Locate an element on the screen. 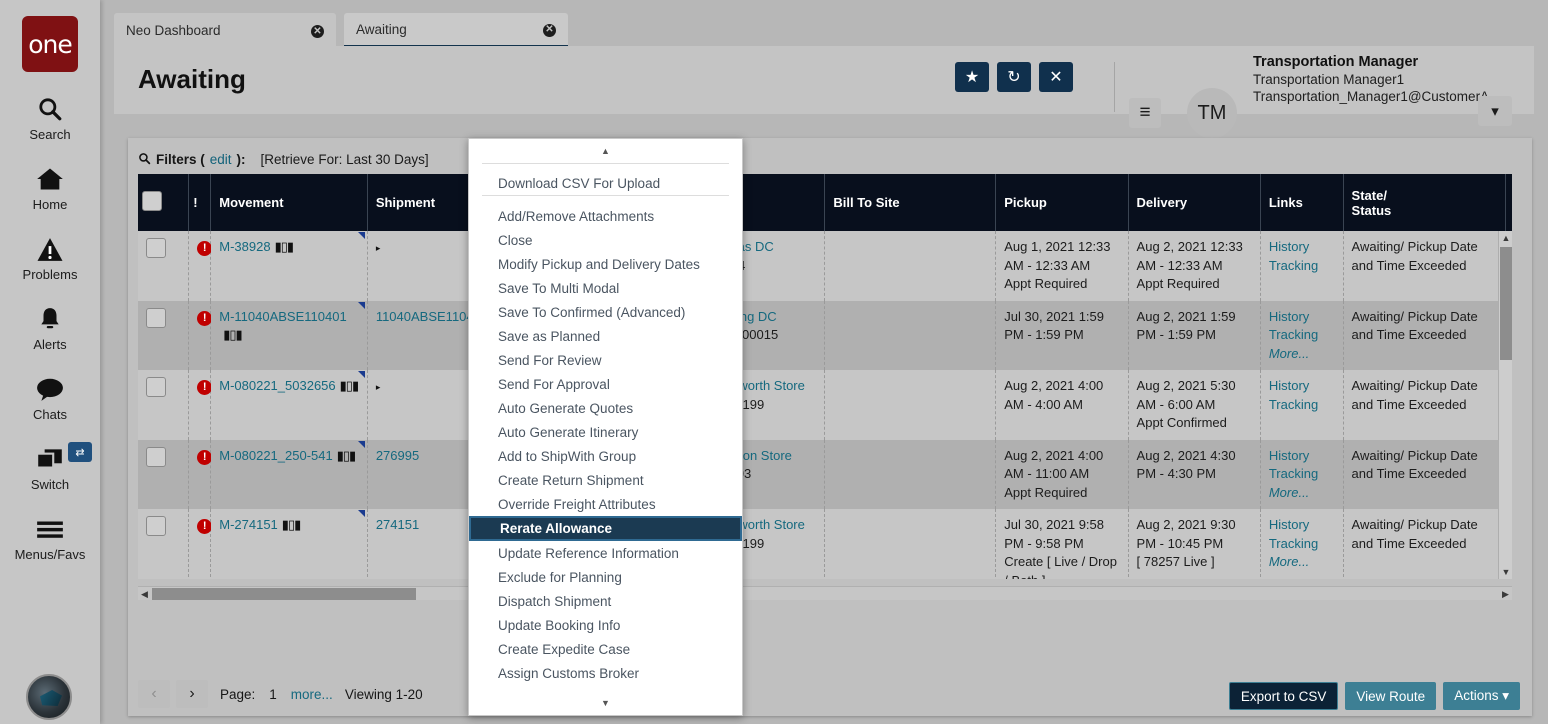 This screenshot has height=724, width=1548. th-links: Links is located at coordinates (1302, 202).